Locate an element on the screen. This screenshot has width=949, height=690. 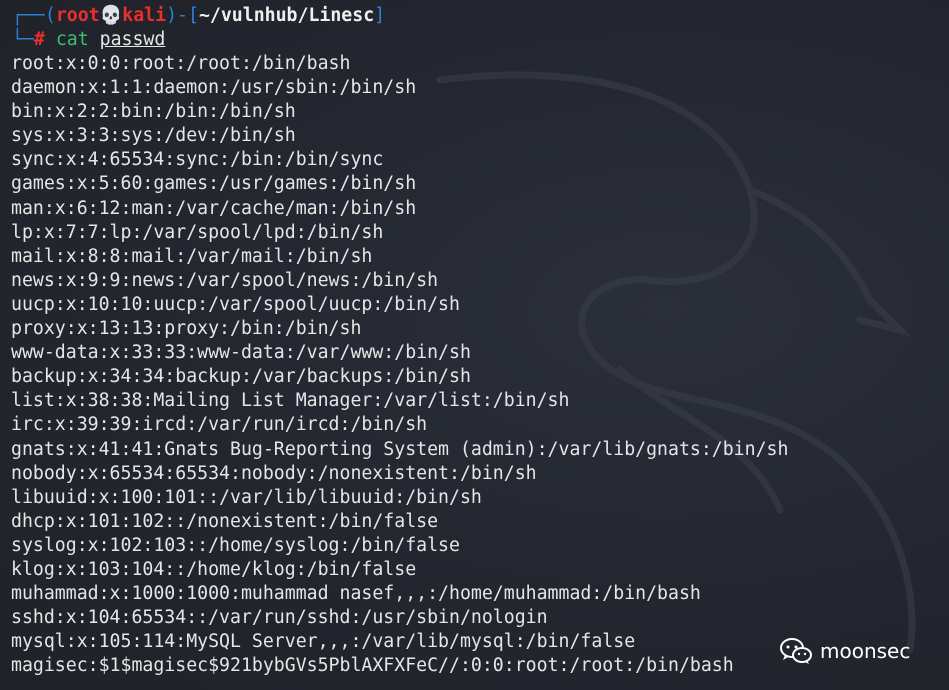
output-line: sys:x:3:3:sys:/dev:/bin/sh is located at coordinates (153, 136).